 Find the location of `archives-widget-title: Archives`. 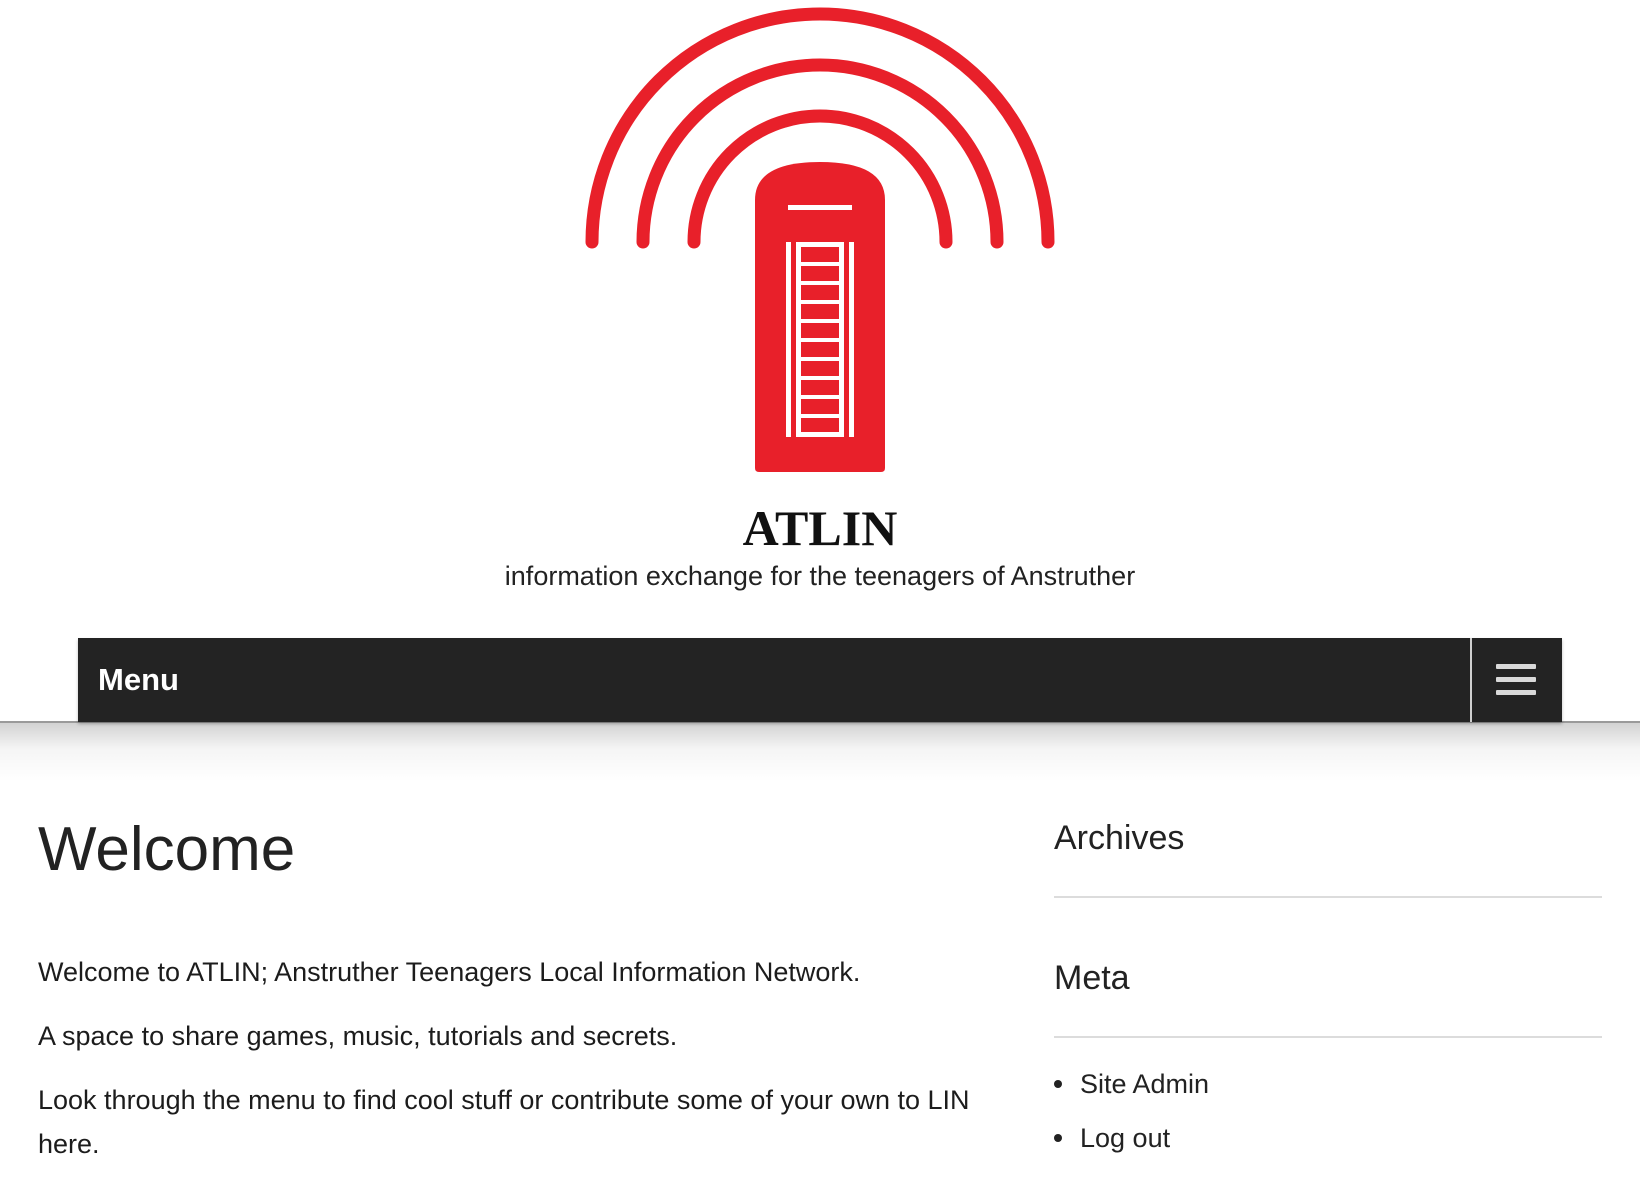

archives-widget-title: Archives is located at coordinates (1119, 838).